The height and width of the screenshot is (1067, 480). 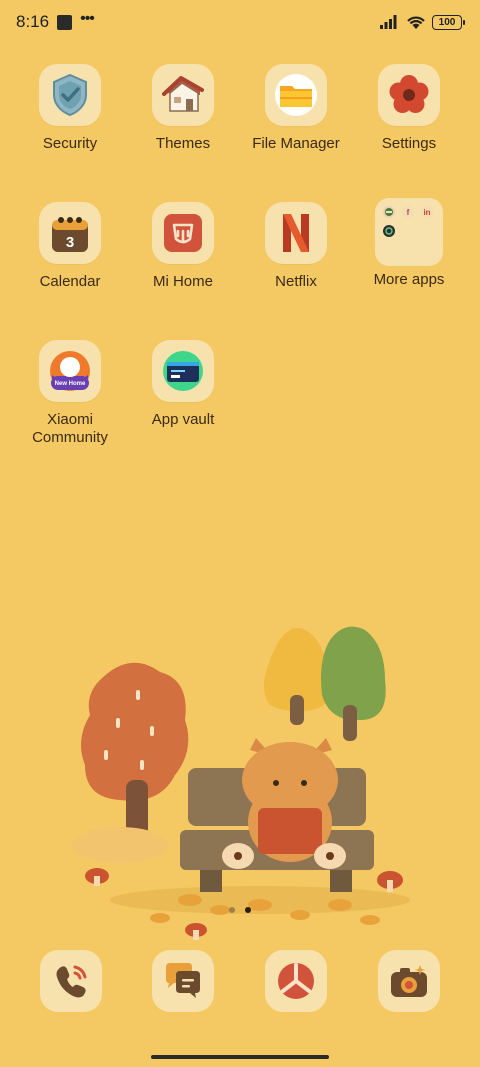 I want to click on dock-browser, so click(x=296, y=981).